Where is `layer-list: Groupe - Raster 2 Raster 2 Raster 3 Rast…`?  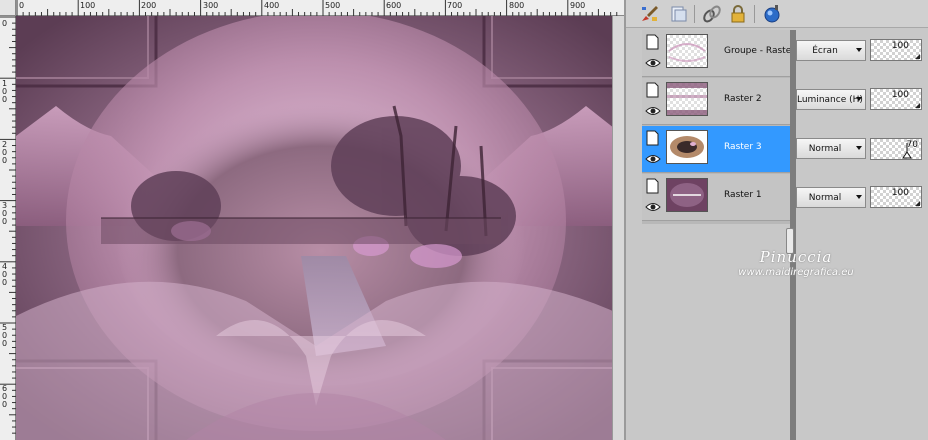
layer-list: Groupe - Raster 2 Raster 2 Raster 3 Rast… is located at coordinates (723, 127).